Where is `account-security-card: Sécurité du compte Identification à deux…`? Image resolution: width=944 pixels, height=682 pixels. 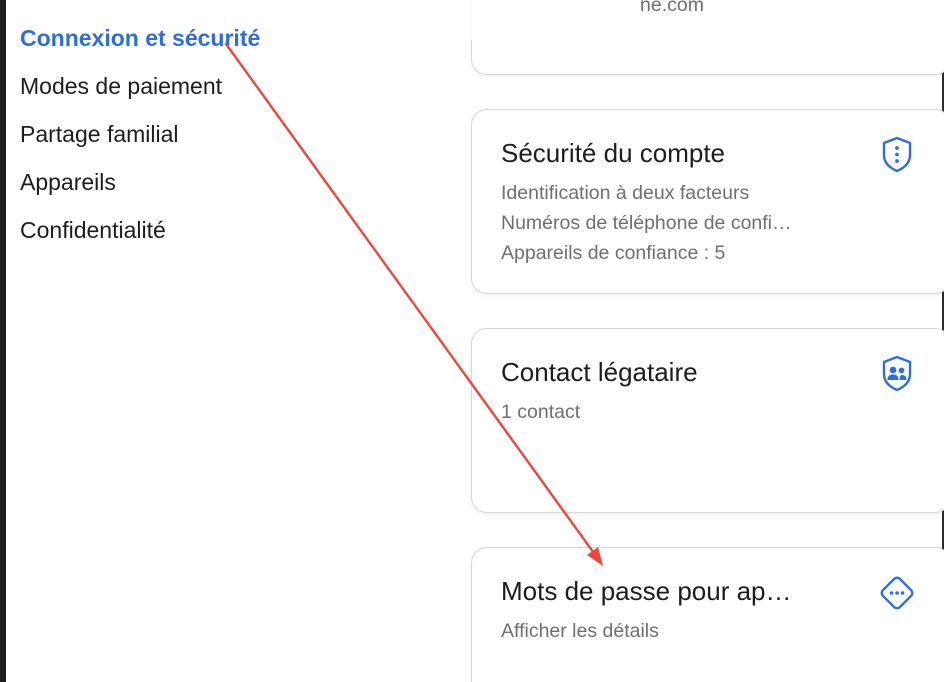
account-security-card: Sécurité du compte Identification à deux… is located at coordinates (707, 201).